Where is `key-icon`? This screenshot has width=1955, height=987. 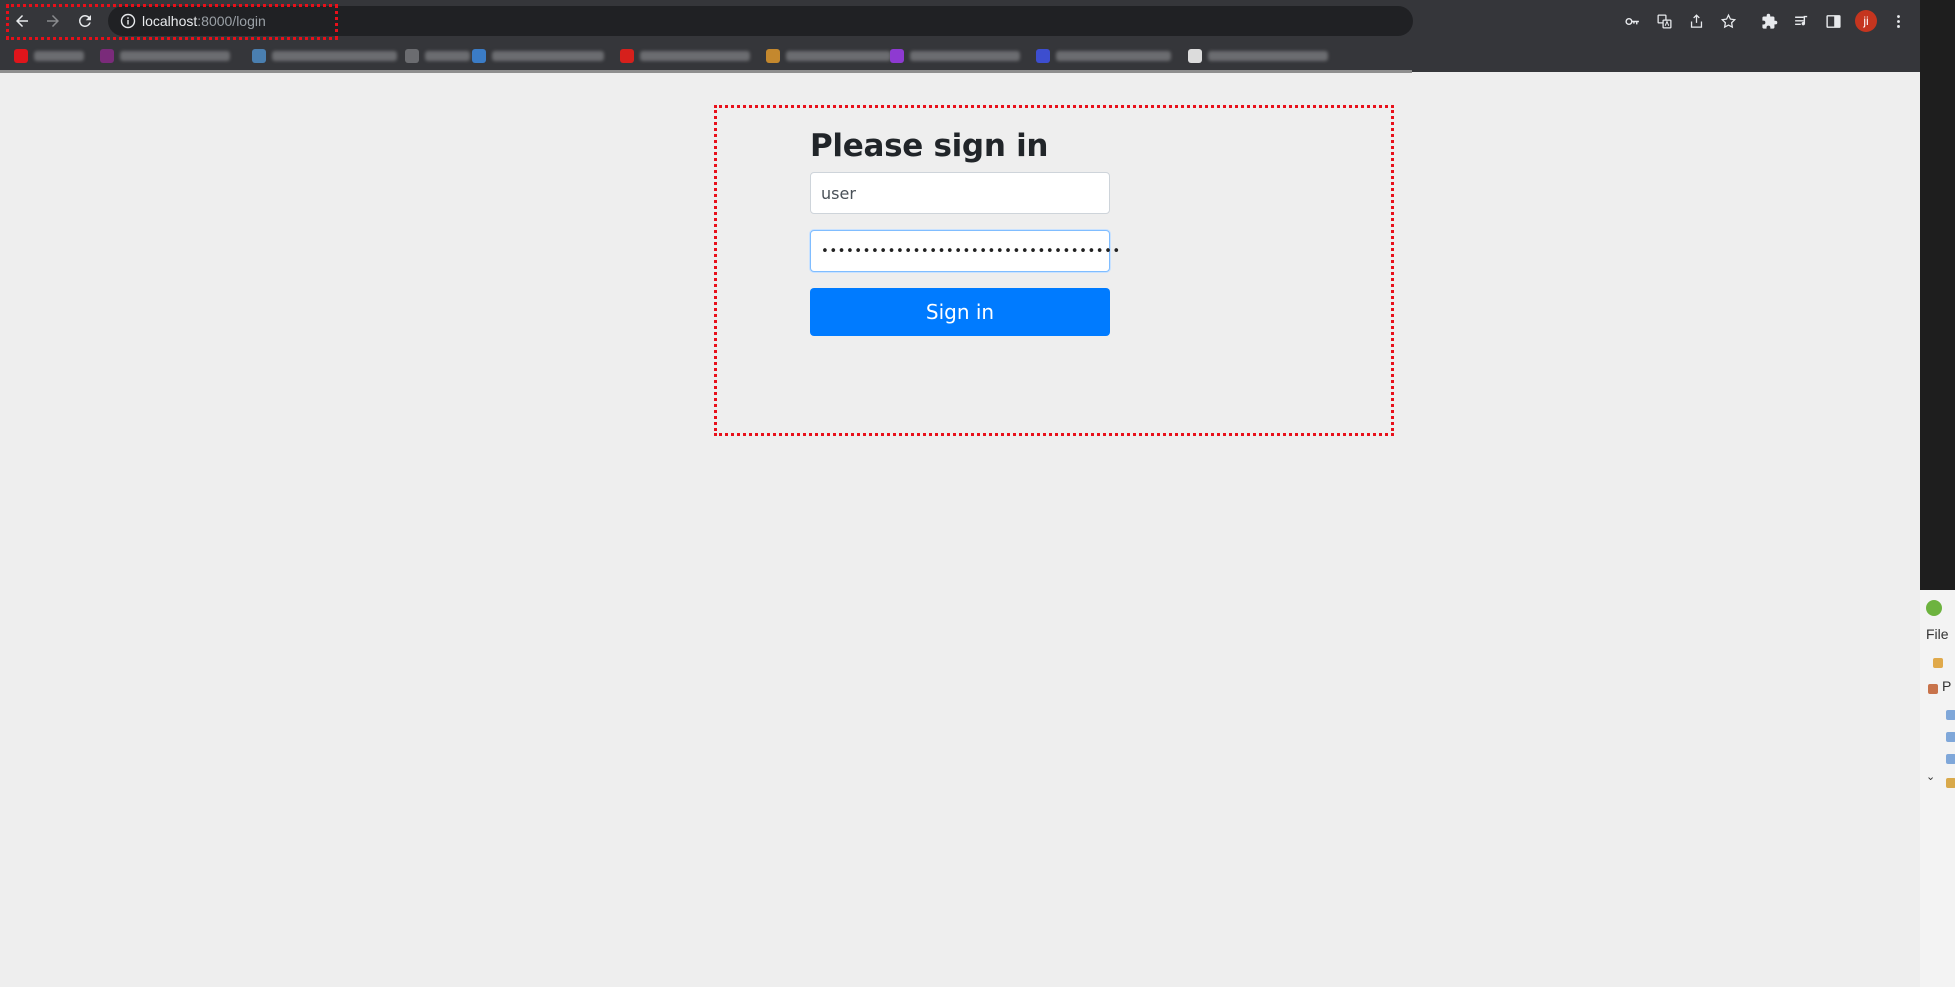 key-icon is located at coordinates (1632, 21).